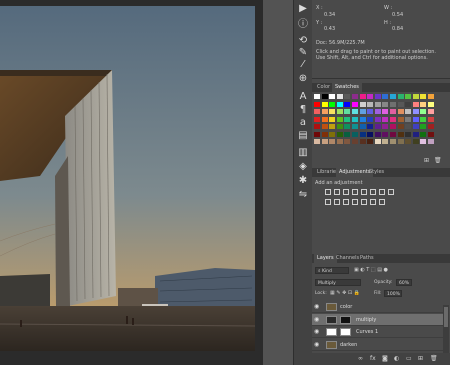 The width and height of the screenshot is (450, 365). Describe the element at coordinates (438, 160) in the screenshot. I see `delete-swatch-icon: 🗑` at that location.